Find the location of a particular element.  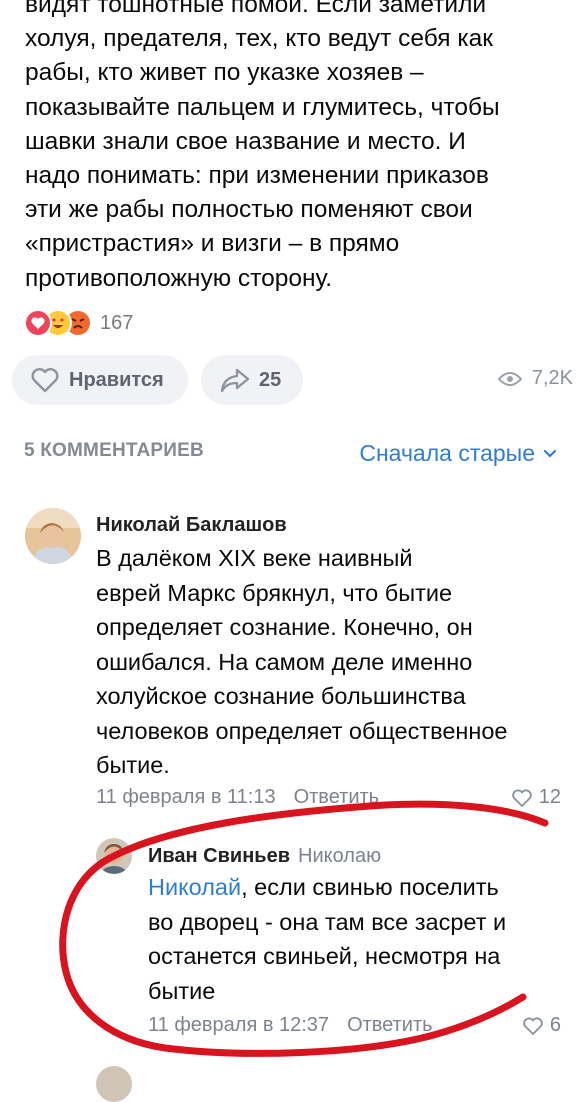

comment-text-line: определяет сознание. Конечно, он is located at coordinates (284, 627).